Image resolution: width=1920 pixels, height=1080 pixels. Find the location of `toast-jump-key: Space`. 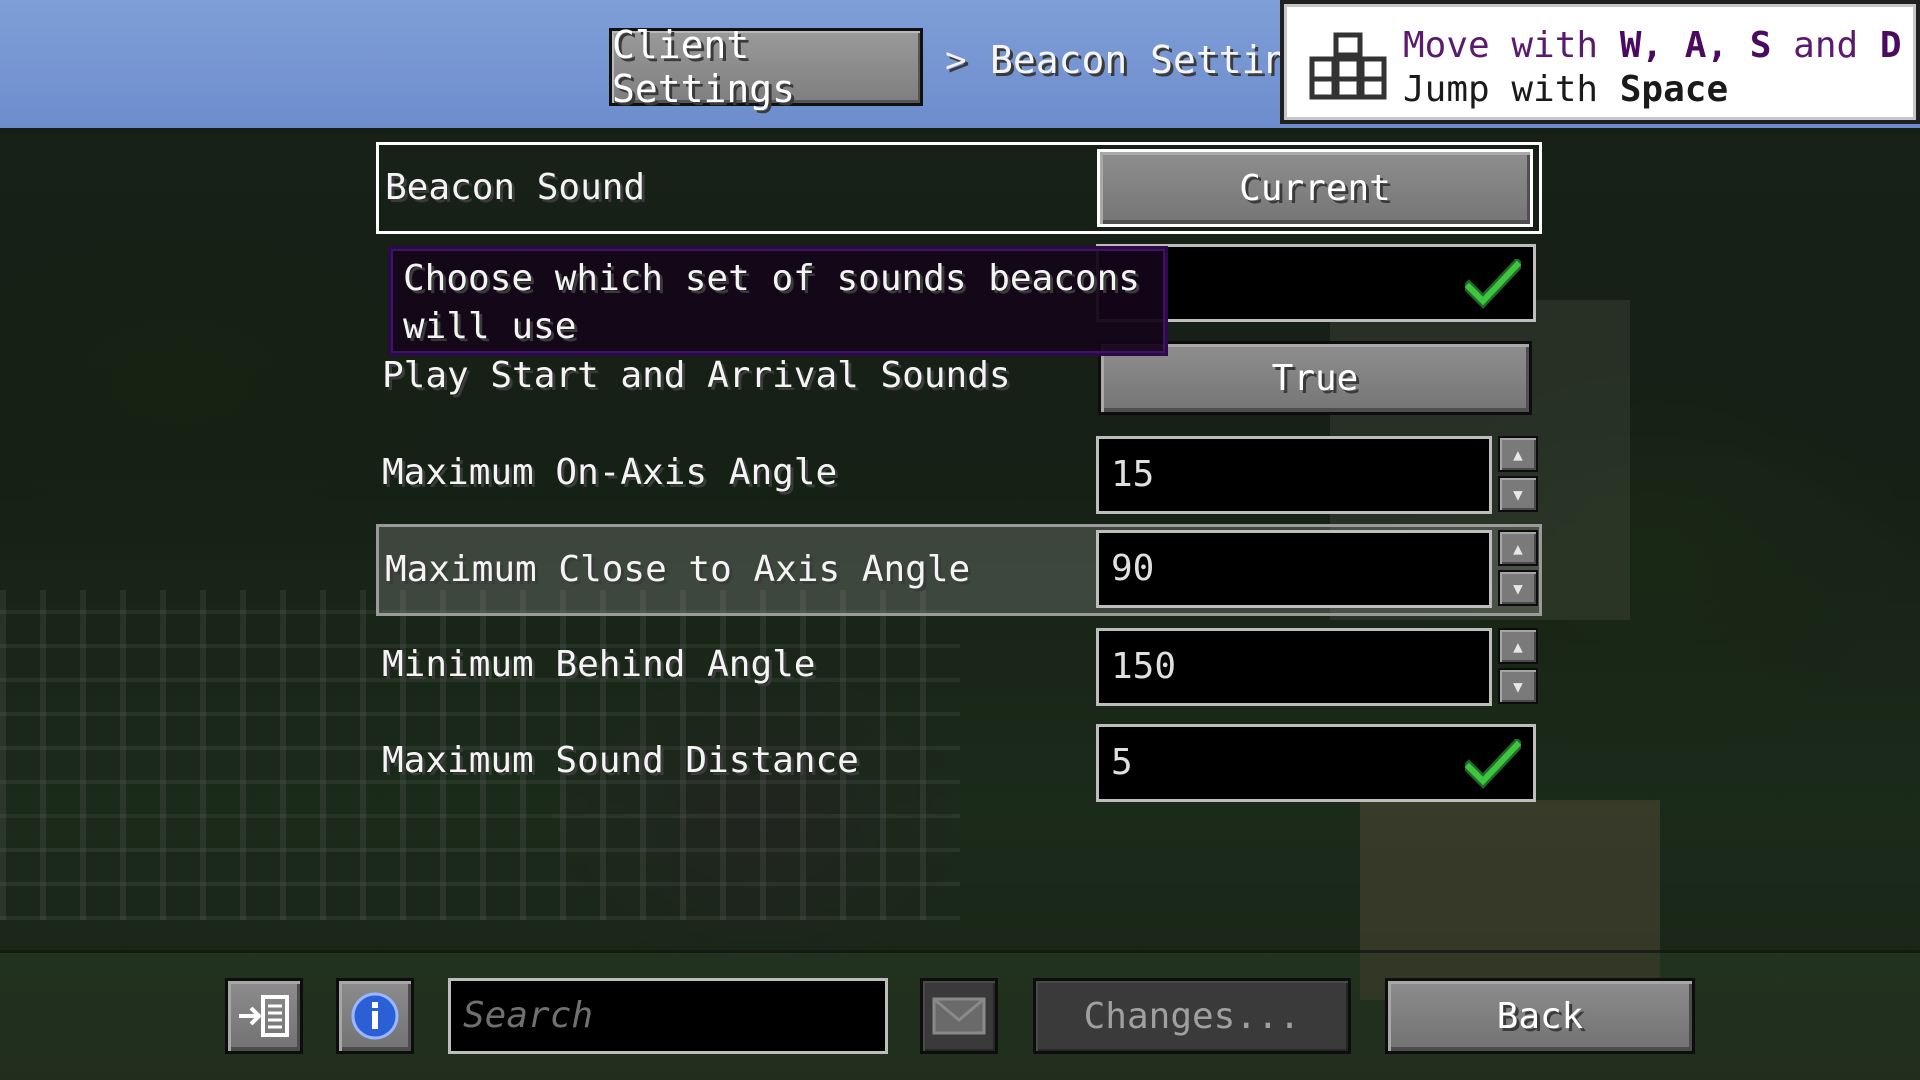

toast-jump-key: Space is located at coordinates (1674, 89).